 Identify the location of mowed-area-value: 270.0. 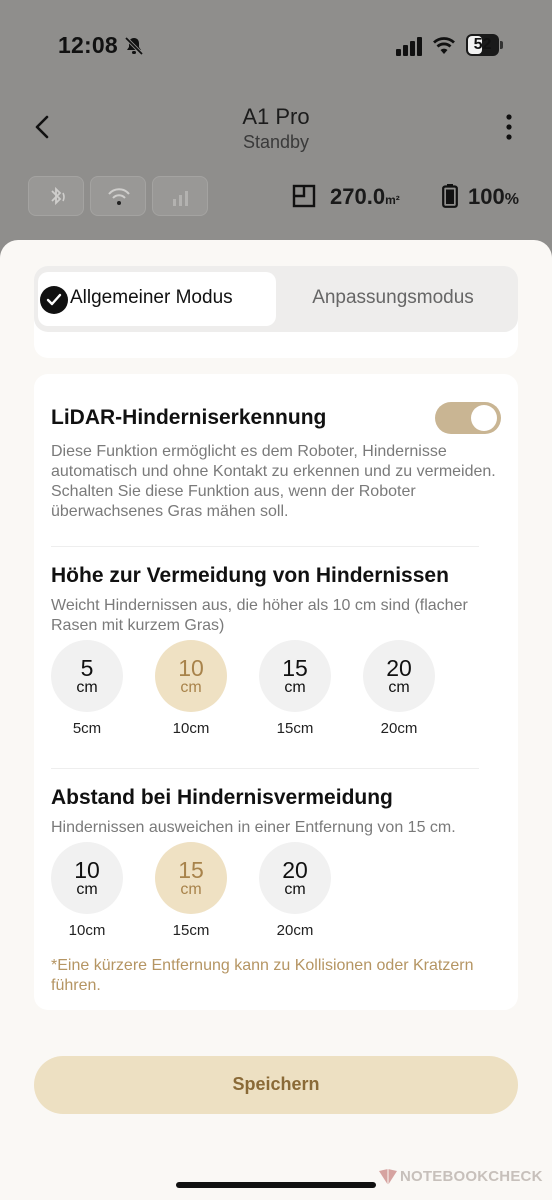
(358, 196).